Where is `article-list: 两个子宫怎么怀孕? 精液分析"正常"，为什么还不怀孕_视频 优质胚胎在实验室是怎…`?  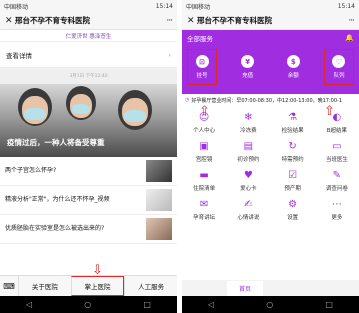
article-list: 两个子宫怎么怀孕? 精液分析"正常"，为什么还不怀孕_视频 优质胚胎在实验室是怎… is located at coordinates (88, 200).